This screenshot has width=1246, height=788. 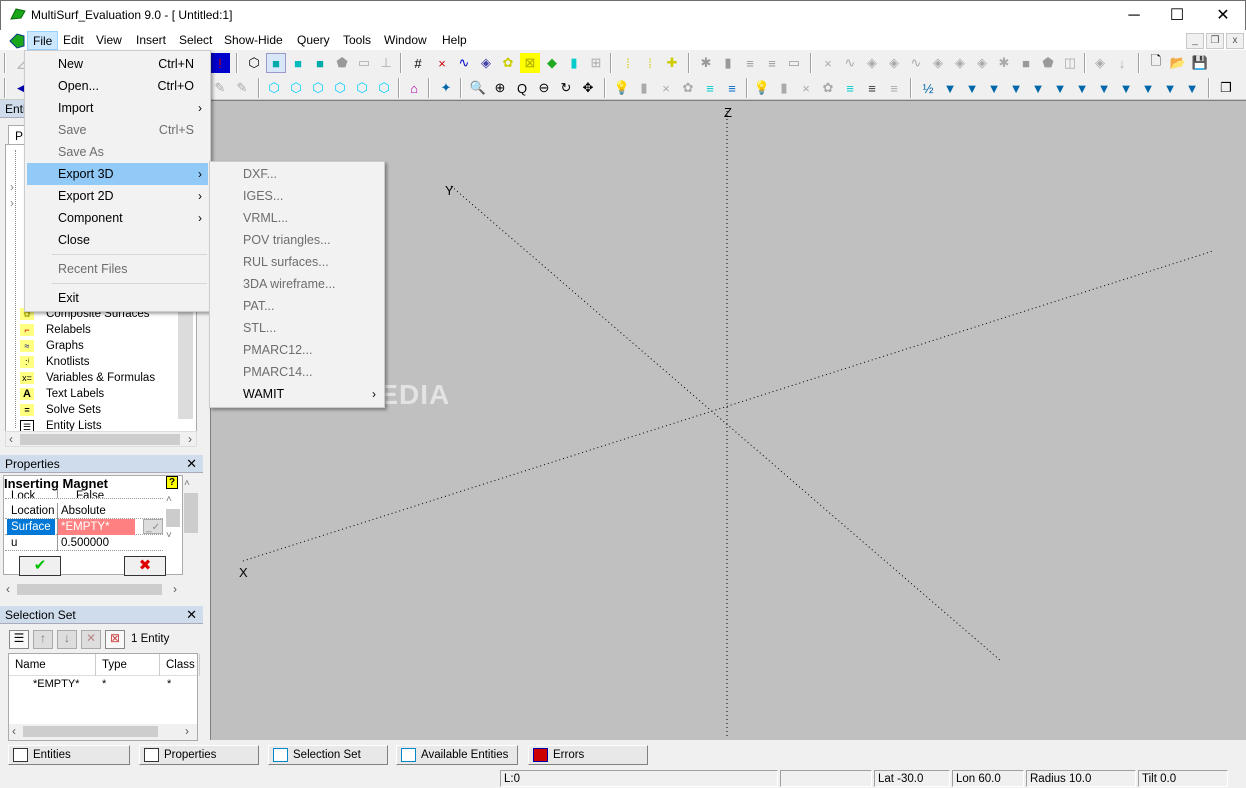 I want to click on tool-gray2-icon: ✎, so click(x=242, y=88).